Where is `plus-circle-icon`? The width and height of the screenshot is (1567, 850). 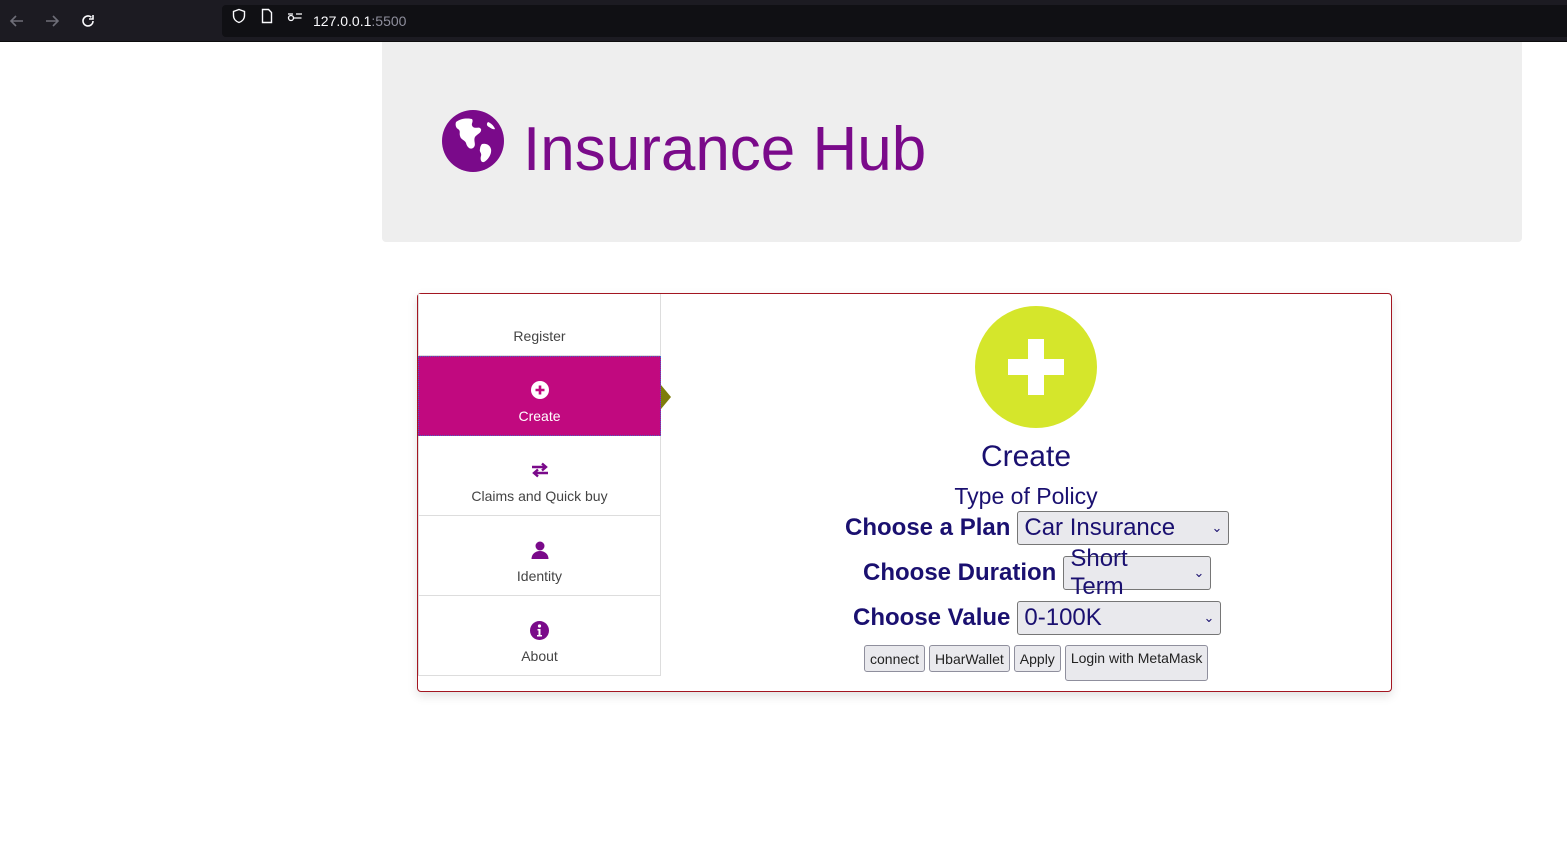
plus-circle-icon is located at coordinates (540, 390).